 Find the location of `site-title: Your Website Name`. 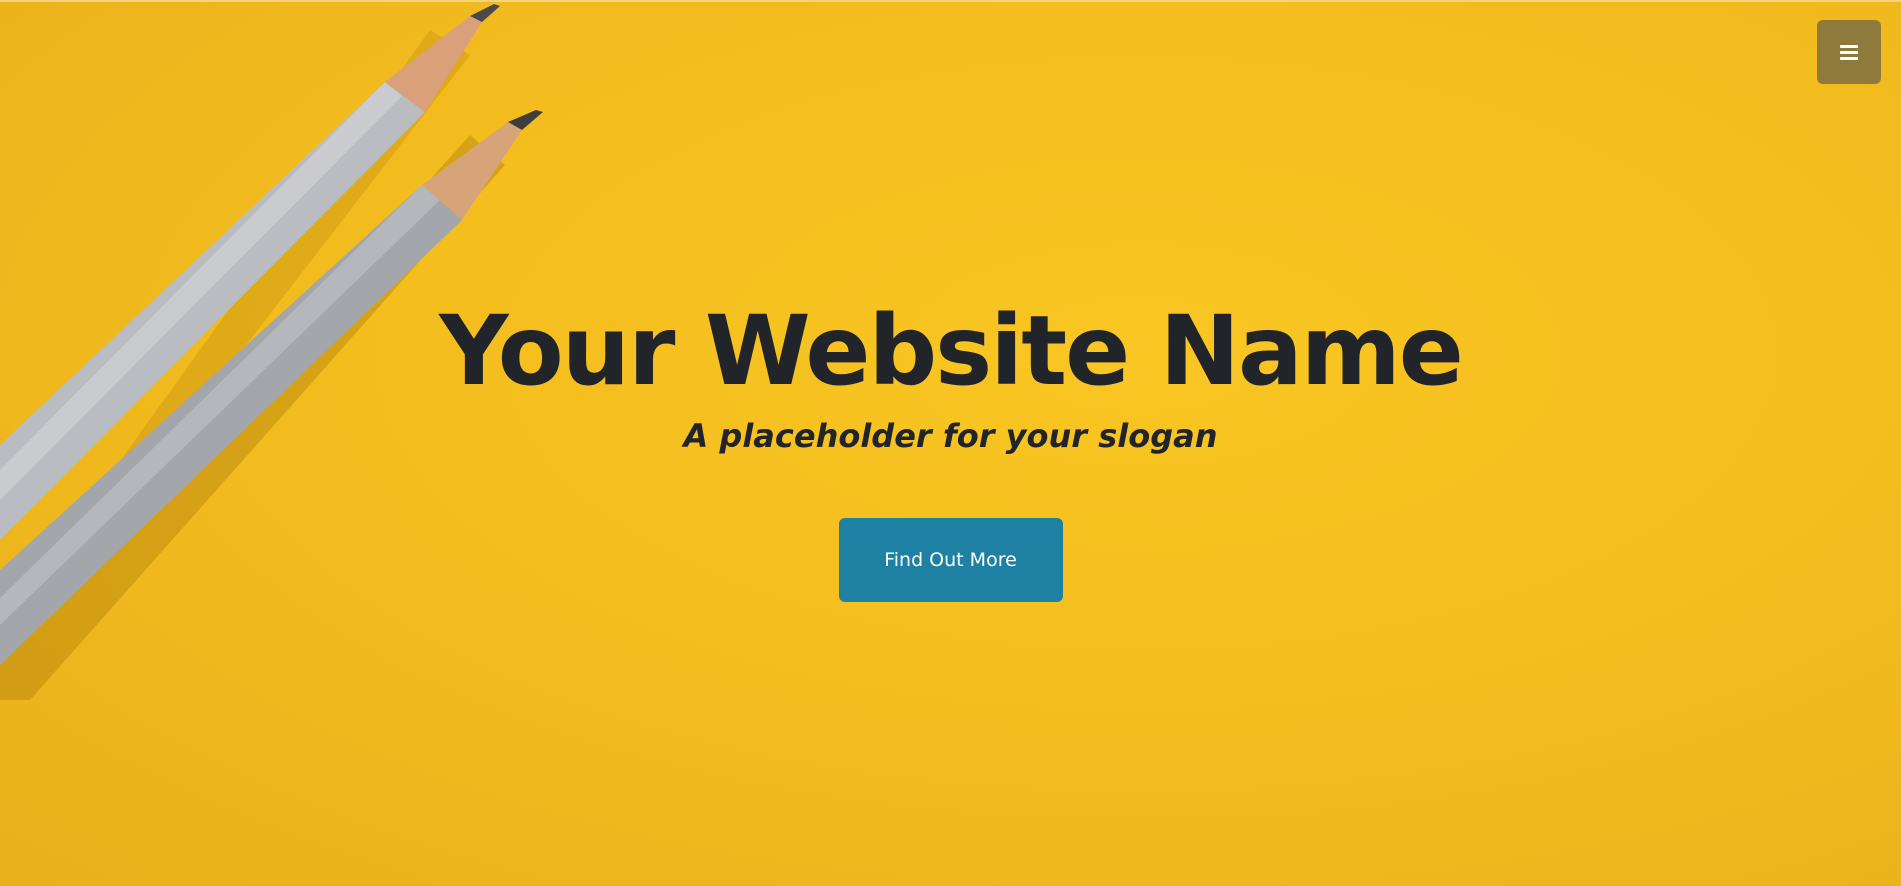

site-title: Your Website Name is located at coordinates (951, 351).